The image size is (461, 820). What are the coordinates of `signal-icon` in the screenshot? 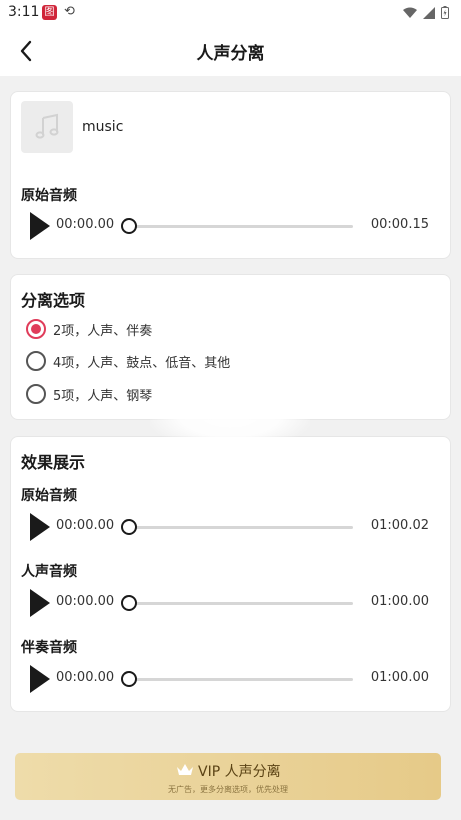 It's located at (429, 12).